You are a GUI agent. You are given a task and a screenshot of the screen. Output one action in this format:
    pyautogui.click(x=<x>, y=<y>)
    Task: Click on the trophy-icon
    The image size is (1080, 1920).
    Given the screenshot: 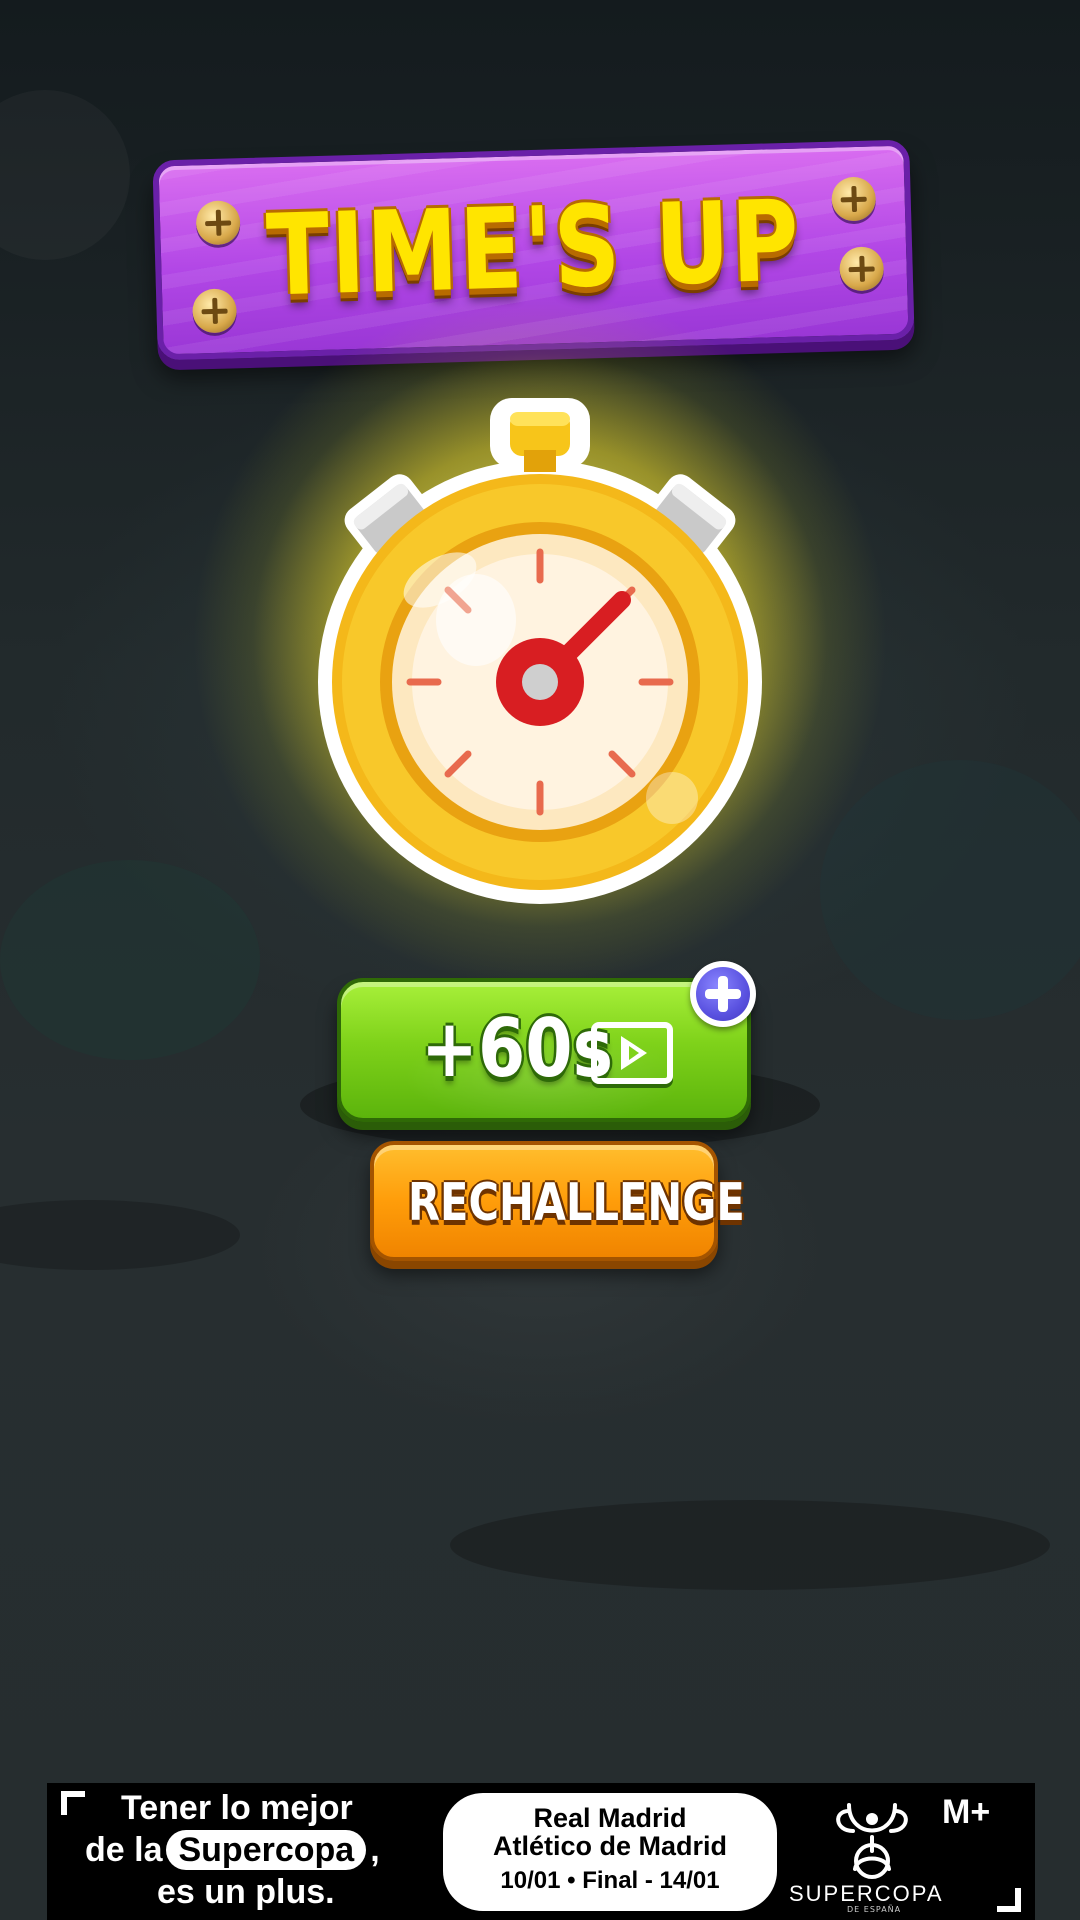 What is the action you would take?
    pyautogui.click(x=872, y=1841)
    